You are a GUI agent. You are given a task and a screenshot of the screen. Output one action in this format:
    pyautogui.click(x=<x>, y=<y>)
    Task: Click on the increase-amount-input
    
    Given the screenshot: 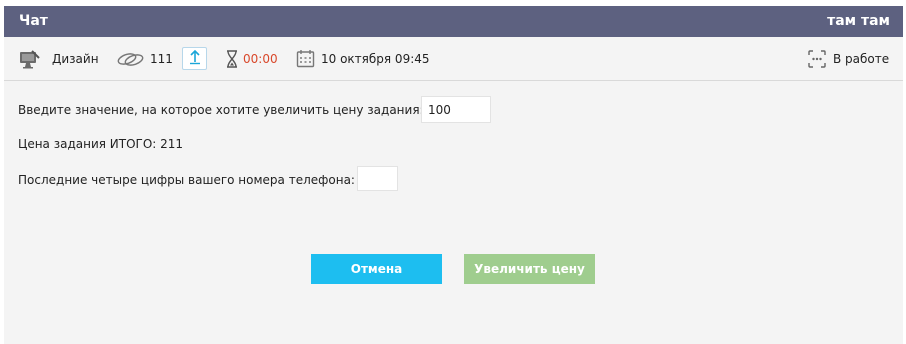 What is the action you would take?
    pyautogui.click(x=456, y=109)
    